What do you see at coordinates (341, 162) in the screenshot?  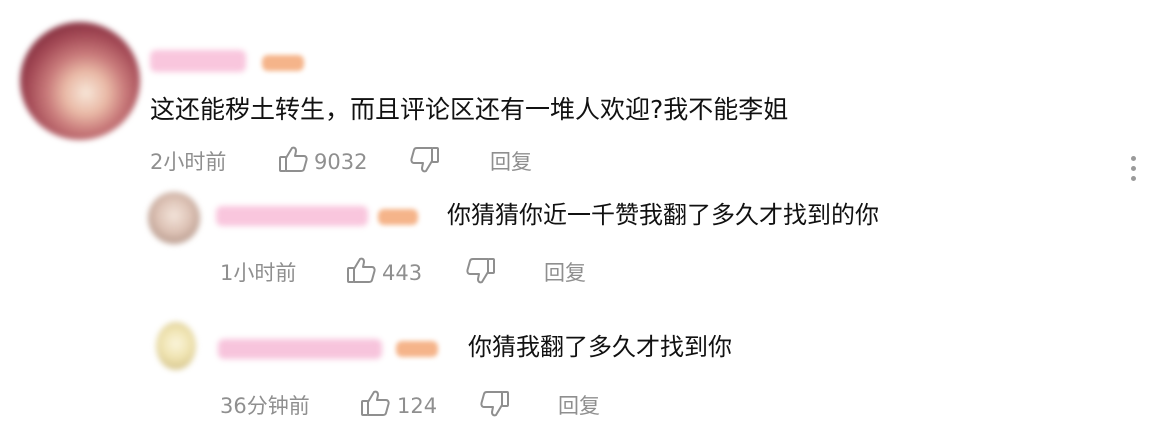 I see `like-count: 9032` at bounding box center [341, 162].